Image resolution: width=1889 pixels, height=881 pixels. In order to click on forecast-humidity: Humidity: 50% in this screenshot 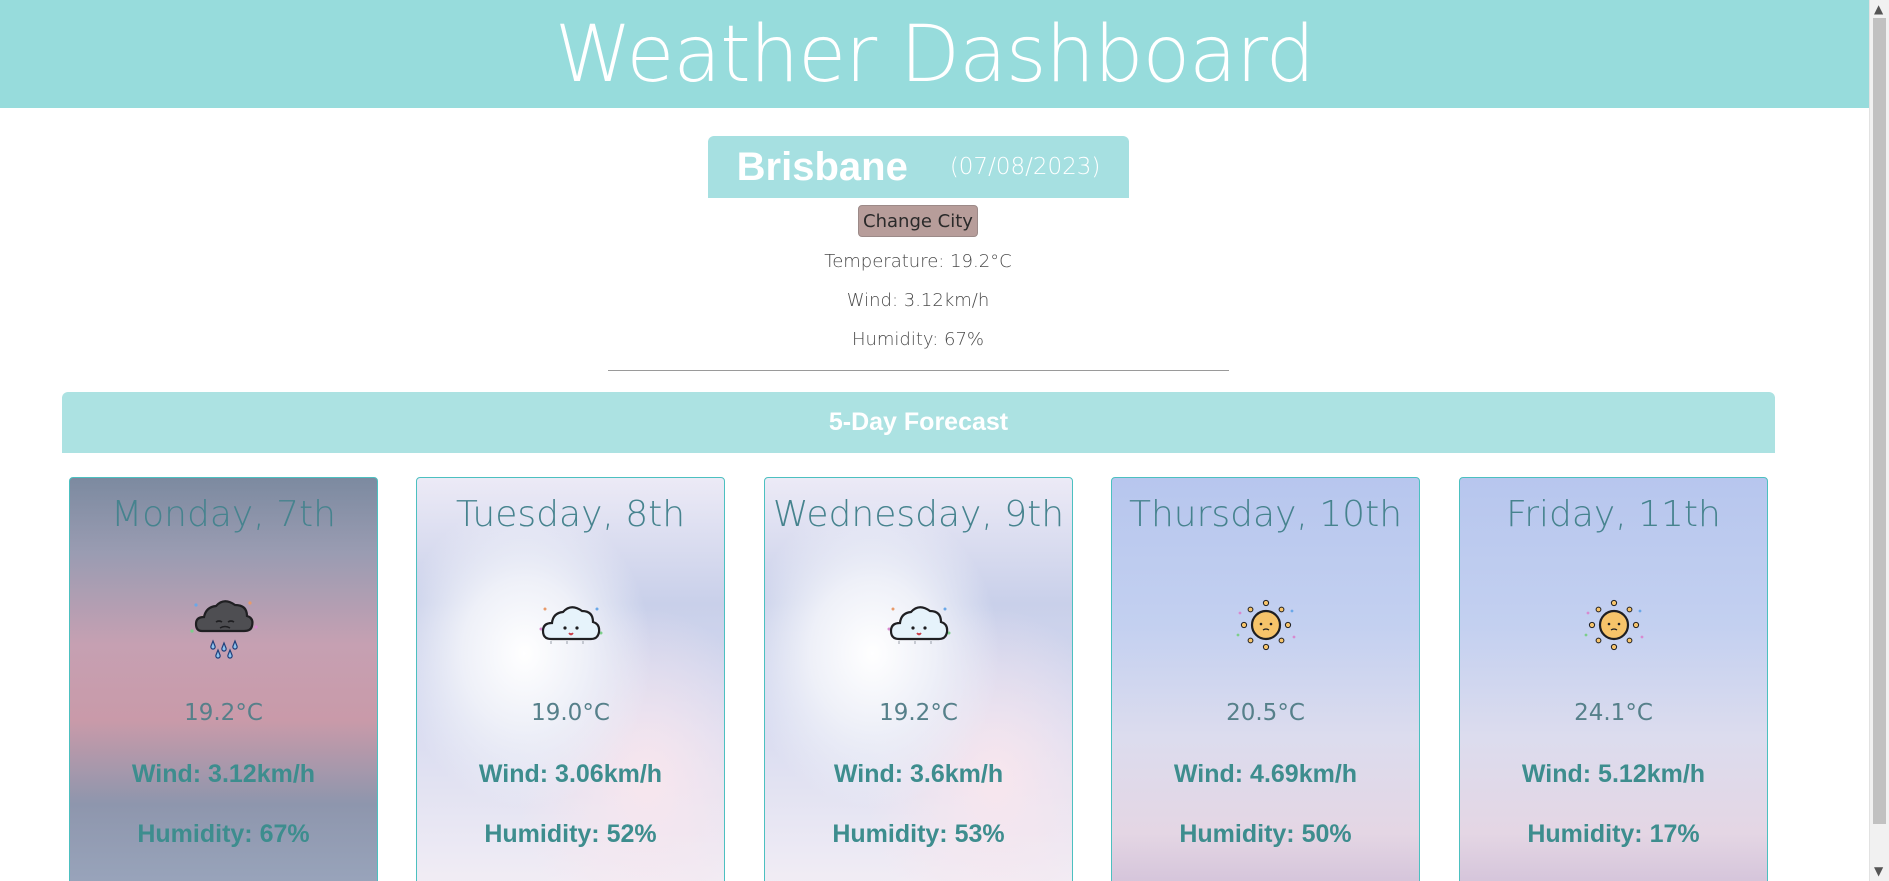, I will do `click(1265, 834)`.